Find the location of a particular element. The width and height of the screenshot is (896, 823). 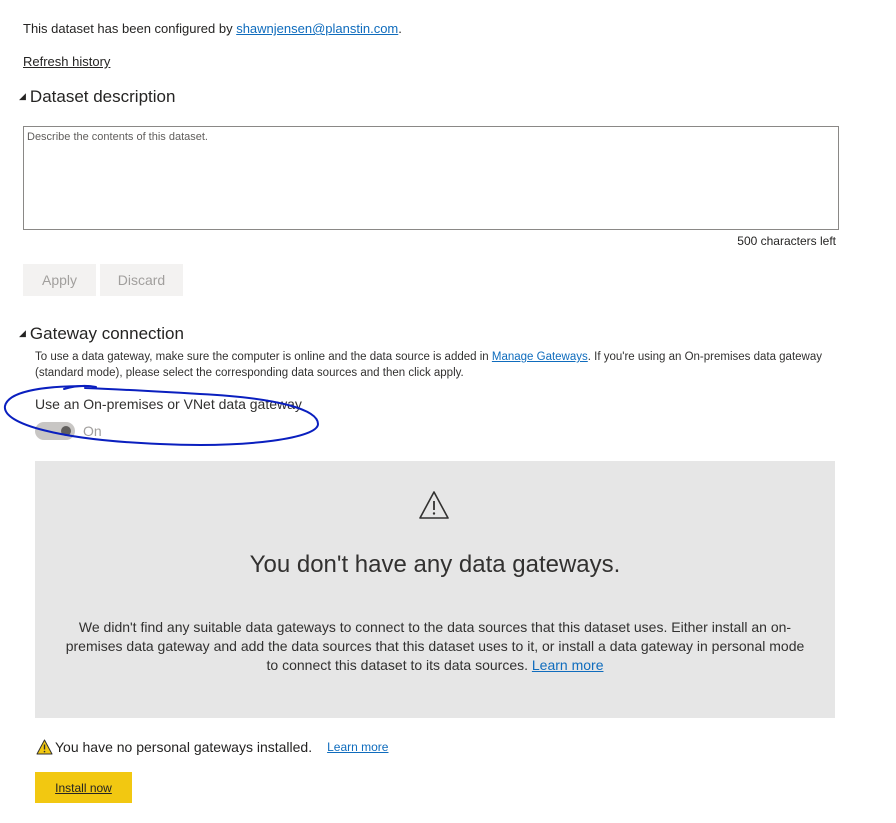

gateway-toggle-state: On is located at coordinates (92, 431).